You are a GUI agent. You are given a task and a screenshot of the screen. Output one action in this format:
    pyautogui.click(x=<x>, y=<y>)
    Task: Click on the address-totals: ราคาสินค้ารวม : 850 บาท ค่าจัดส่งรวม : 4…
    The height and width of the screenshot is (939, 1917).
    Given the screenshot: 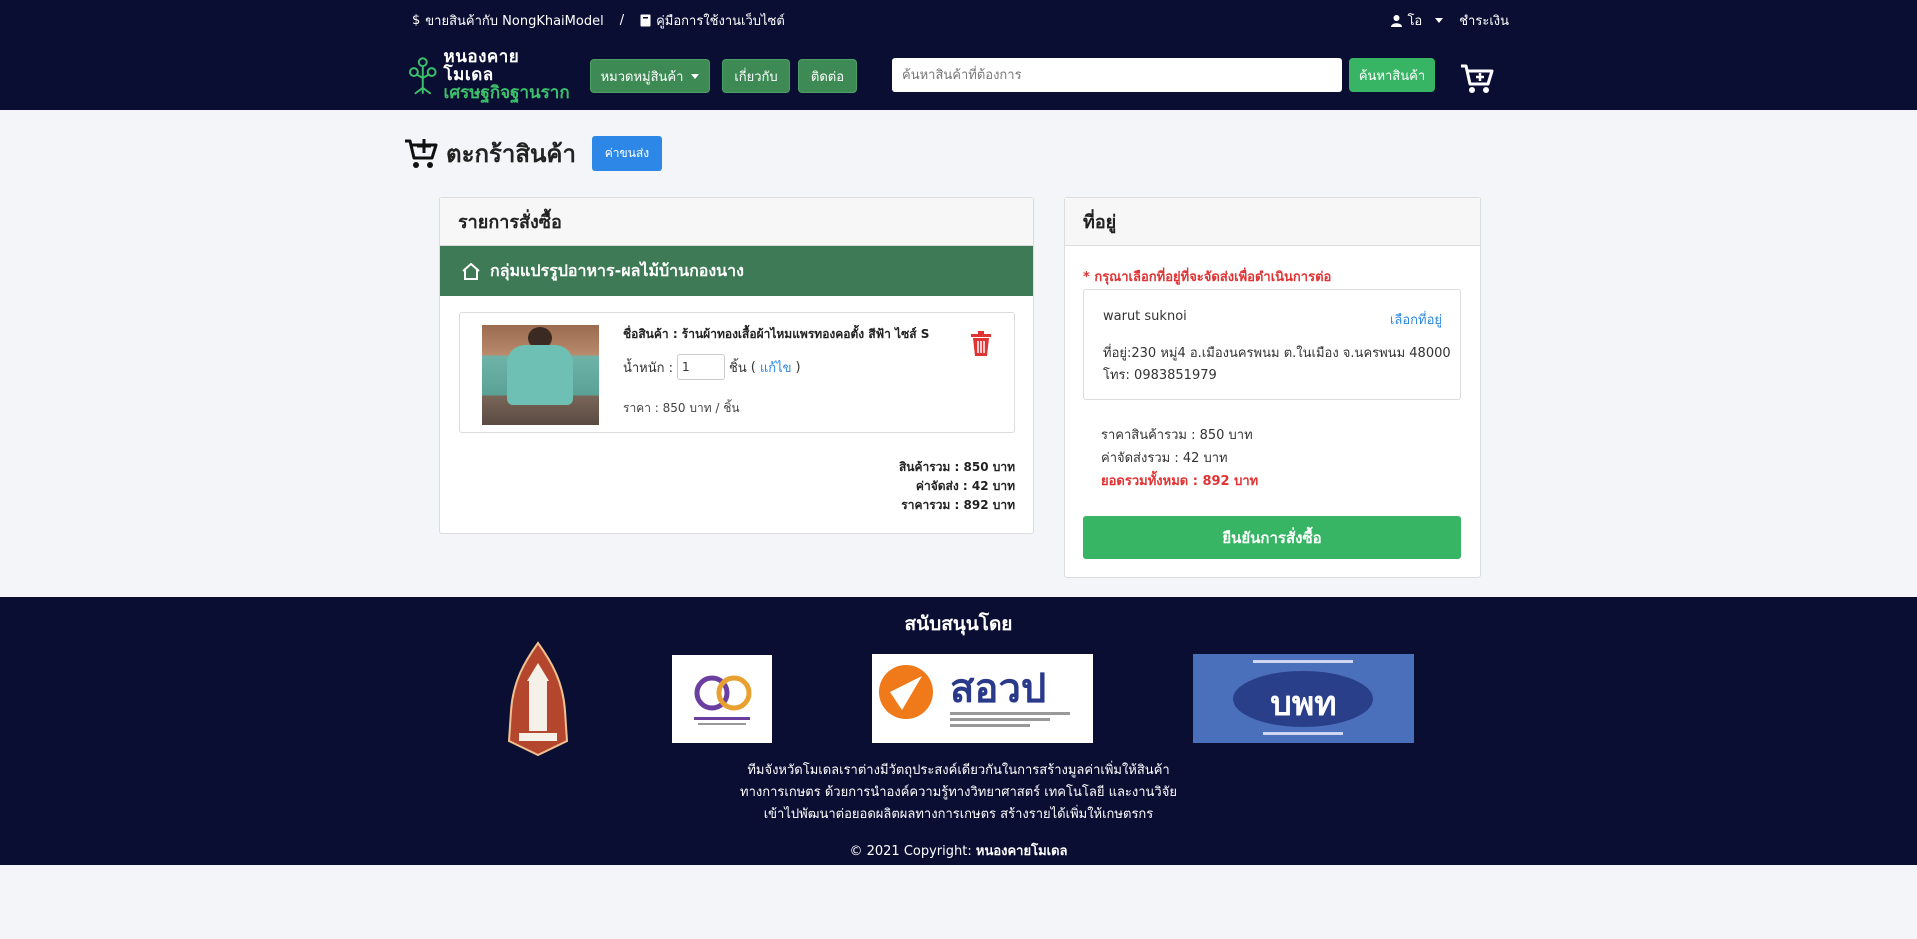 What is the action you would take?
    pyautogui.click(x=1179, y=458)
    